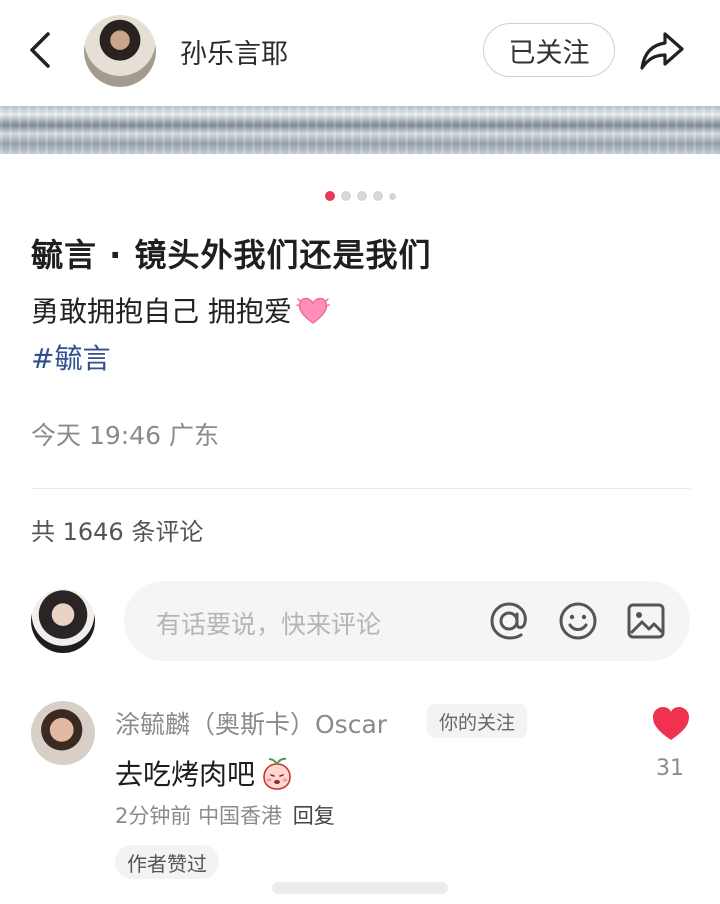 The height and width of the screenshot is (904, 720). Describe the element at coordinates (167, 862) in the screenshot. I see `author-liked-badge: 作者赞过` at that location.